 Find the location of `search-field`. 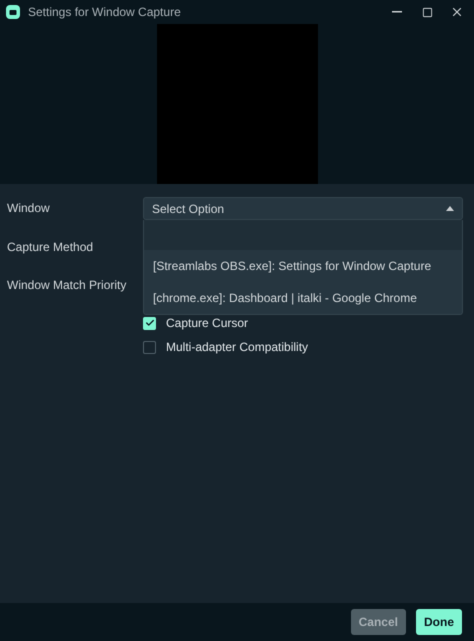

search-field is located at coordinates (303, 235).